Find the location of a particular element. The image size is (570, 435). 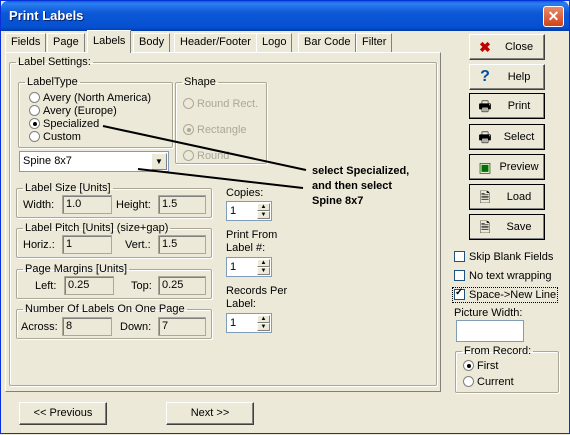

close-button-label: Close is located at coordinates (519, 47).